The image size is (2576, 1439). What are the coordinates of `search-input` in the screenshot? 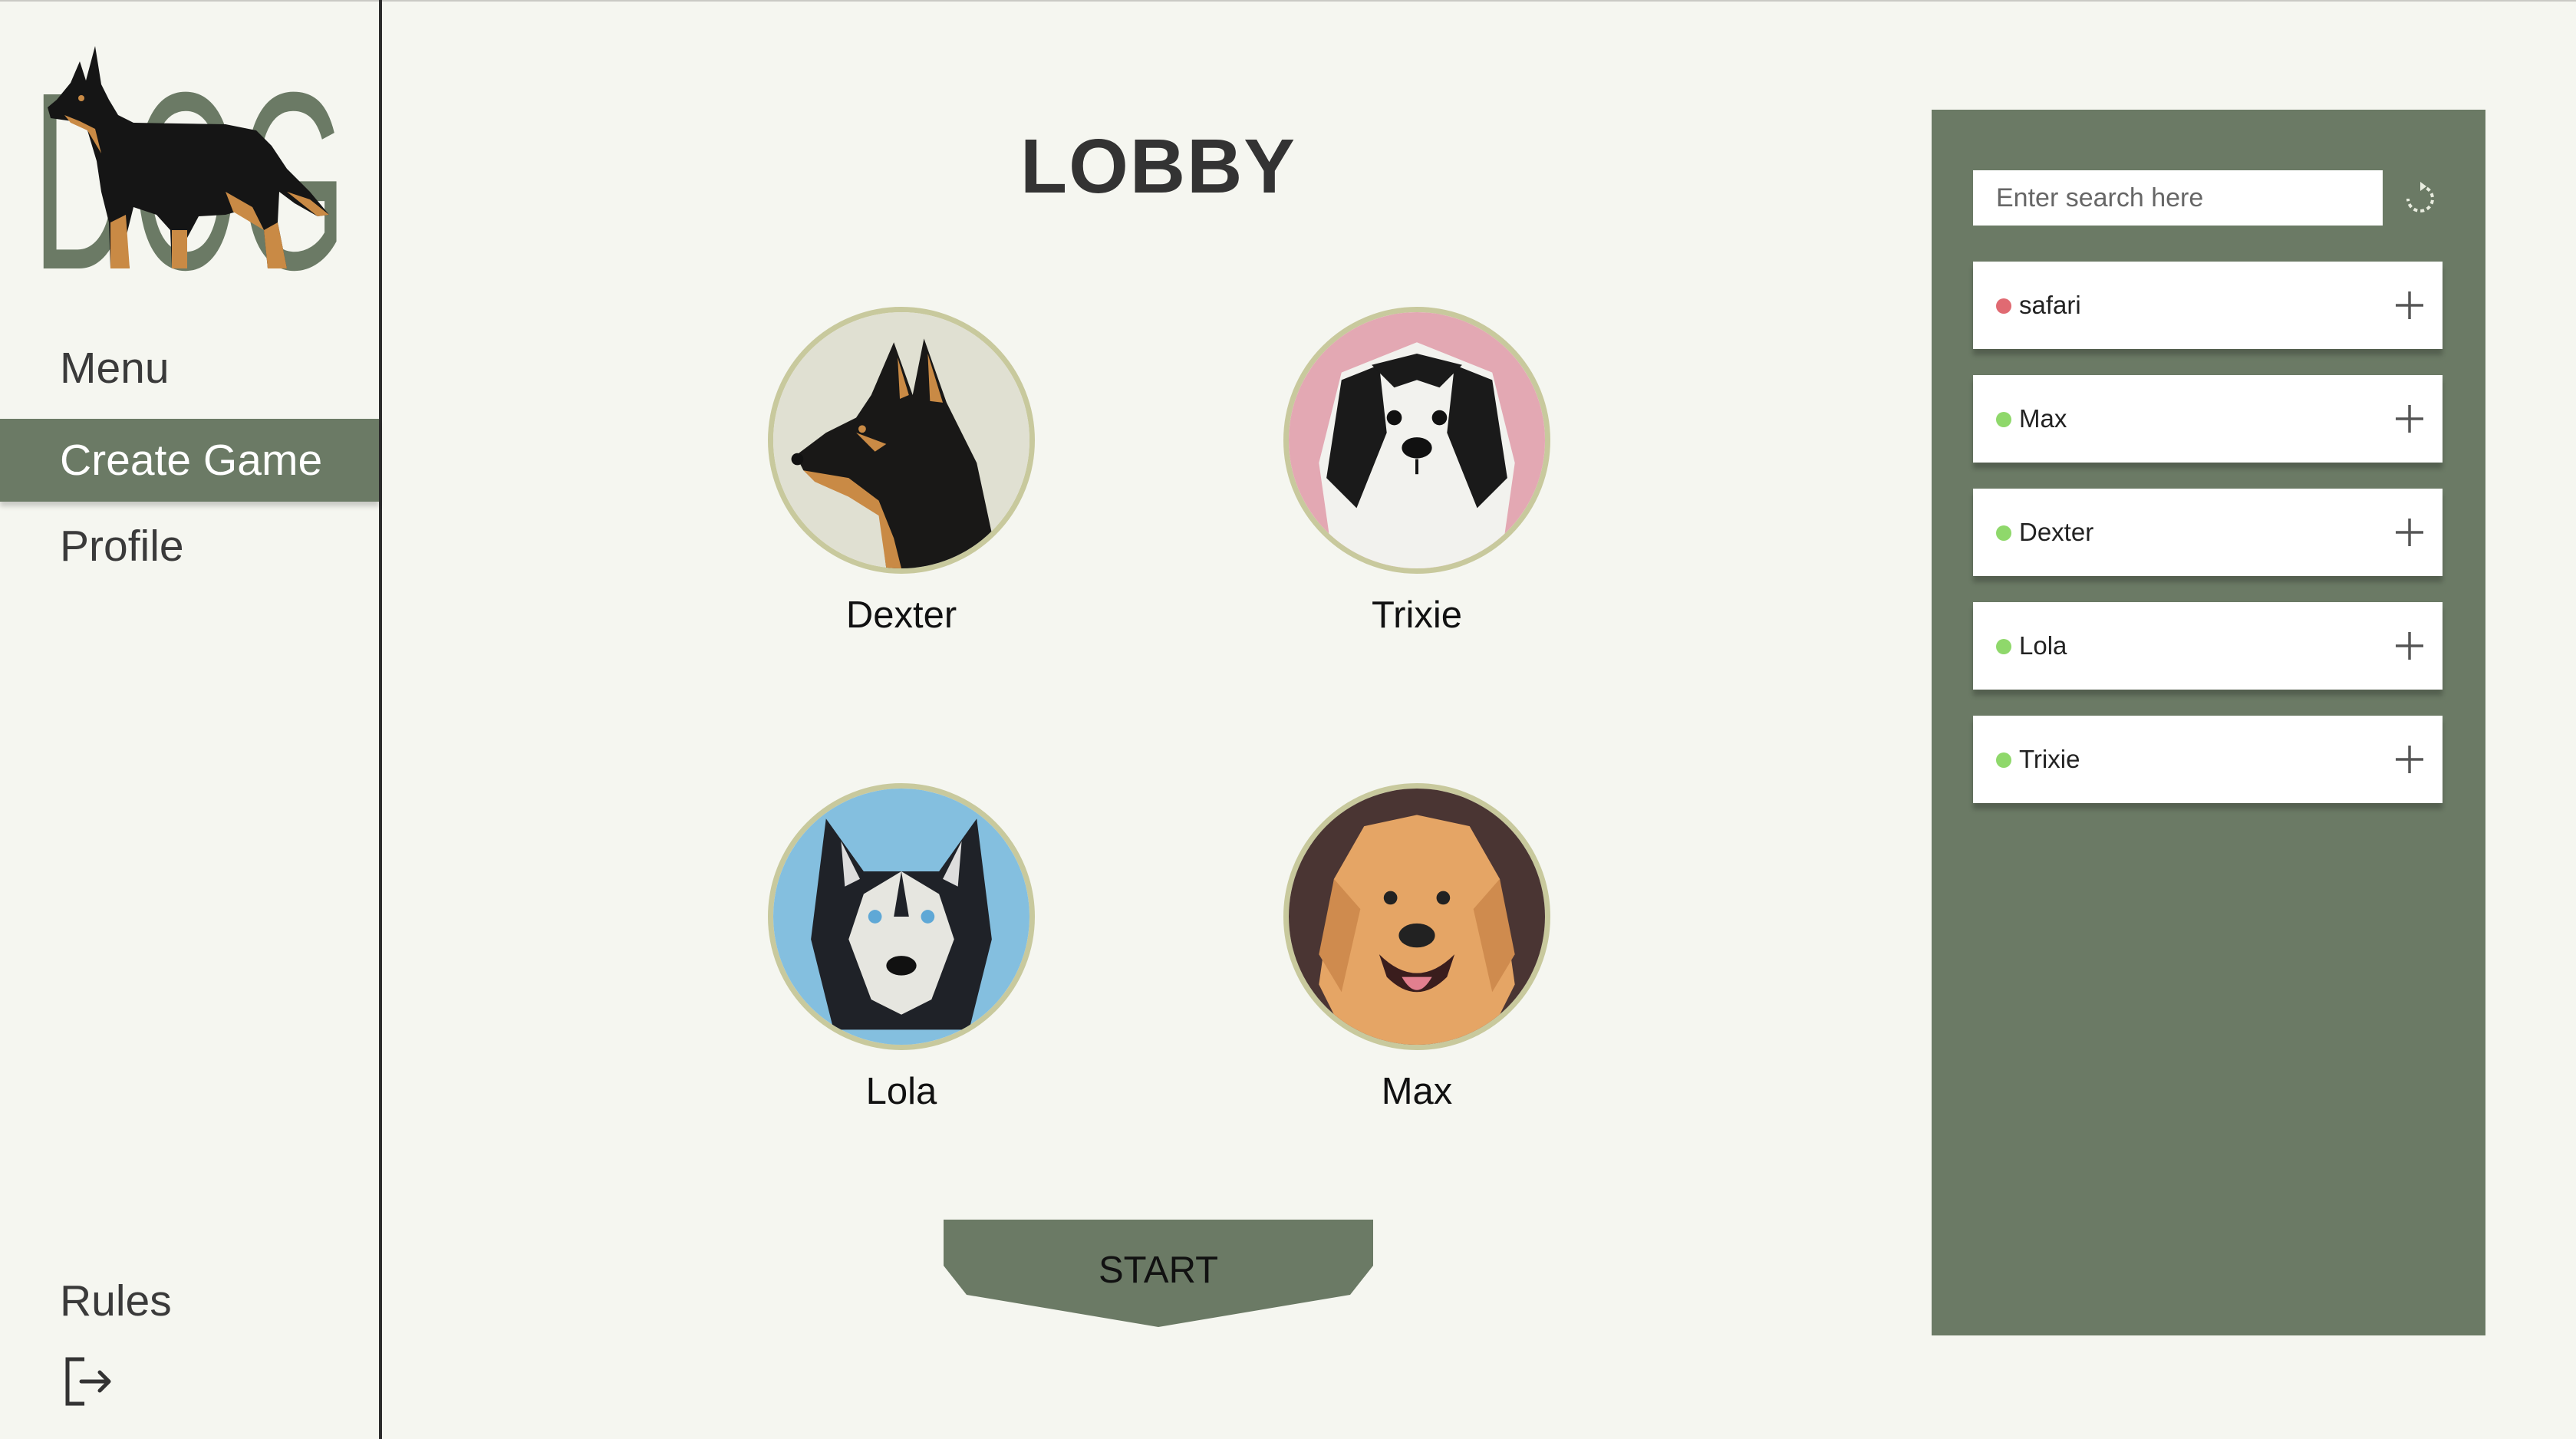 It's located at (2178, 198).